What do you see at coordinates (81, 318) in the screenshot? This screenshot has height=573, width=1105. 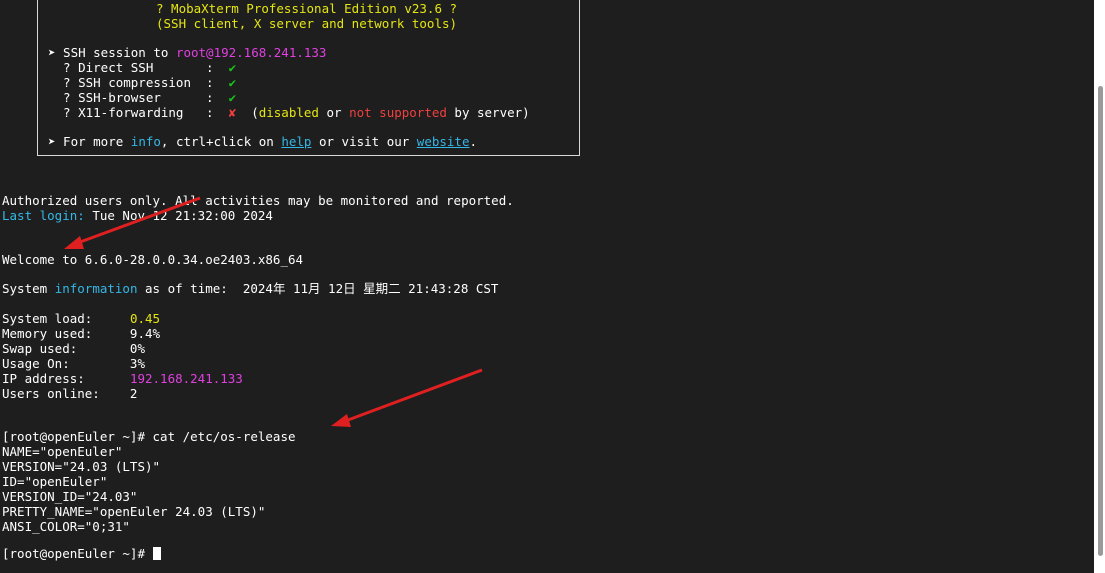 I see `system-load: System load: 0.45` at bounding box center [81, 318].